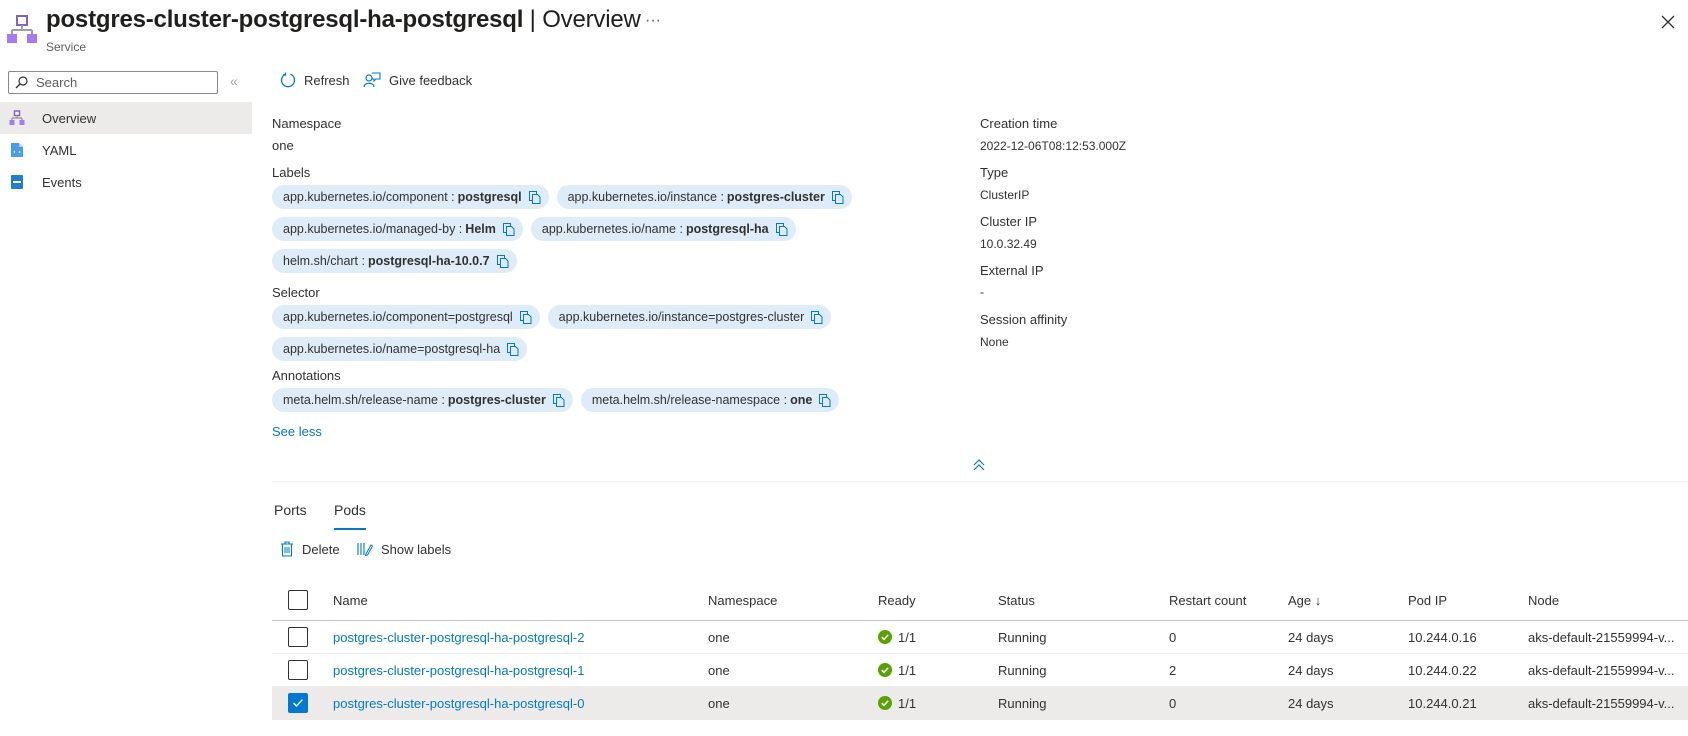 This screenshot has width=1688, height=736. Describe the element at coordinates (306, 375) in the screenshot. I see `annotations-label: Annotations` at that location.